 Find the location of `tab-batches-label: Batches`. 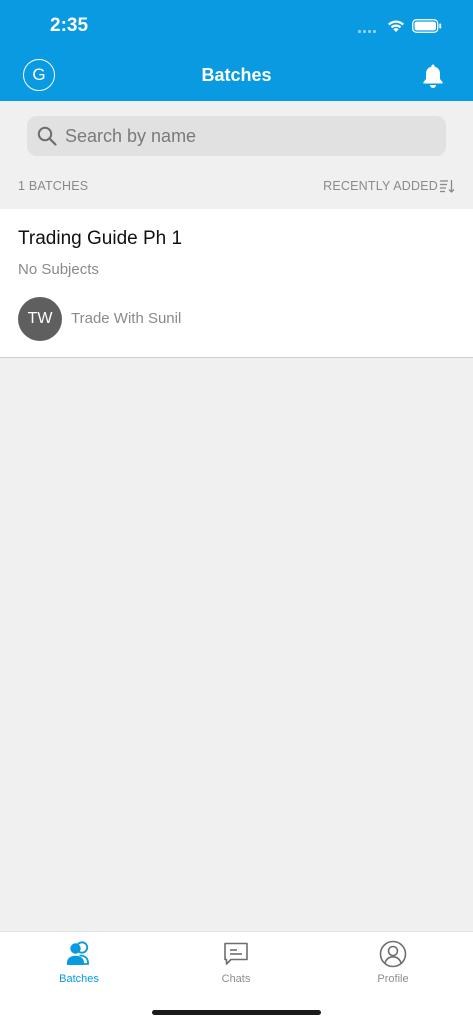

tab-batches-label: Batches is located at coordinates (79, 979).